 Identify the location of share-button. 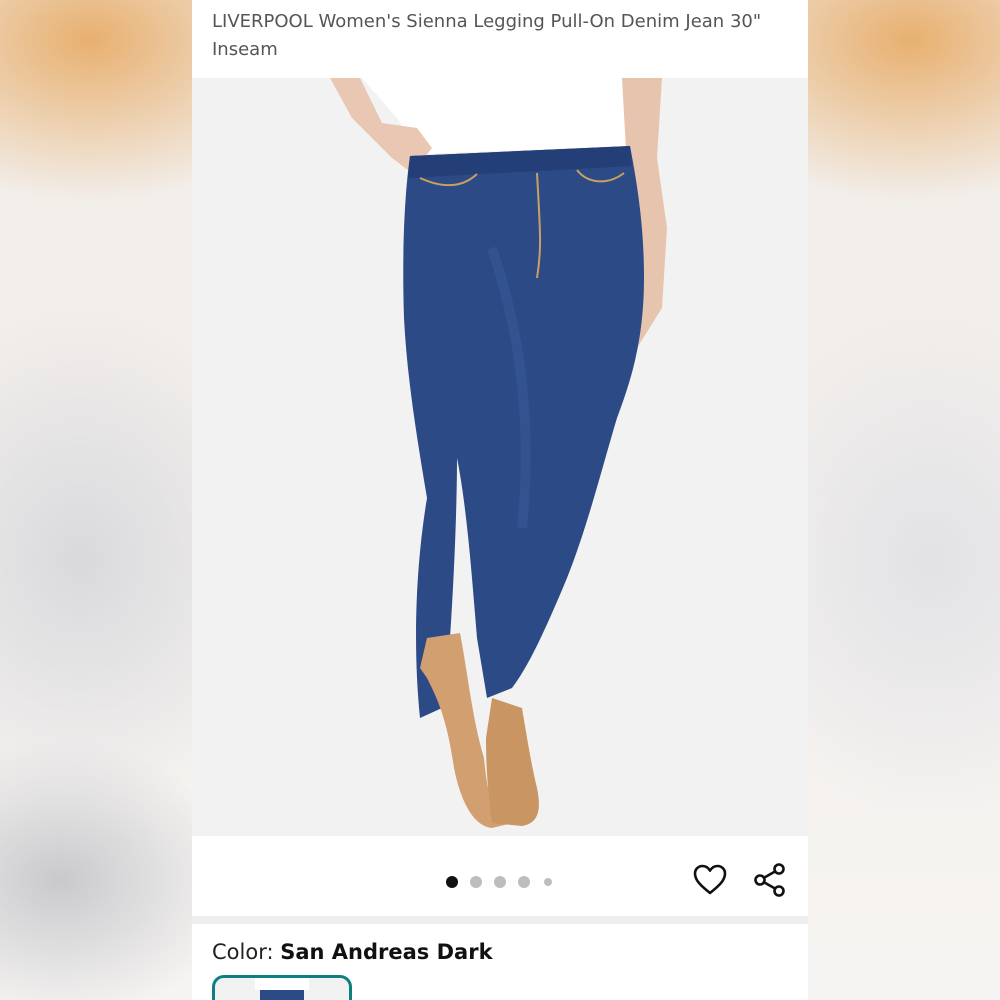
(770, 880).